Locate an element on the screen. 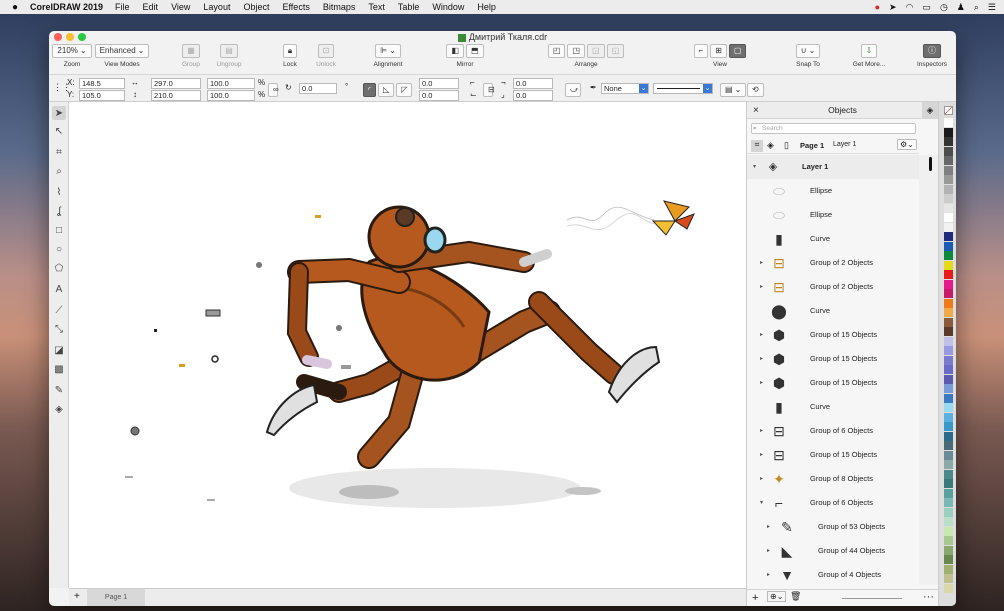 The height and width of the screenshot is (611, 1004). corner-tr-field: 0.0 is located at coordinates (533, 83).